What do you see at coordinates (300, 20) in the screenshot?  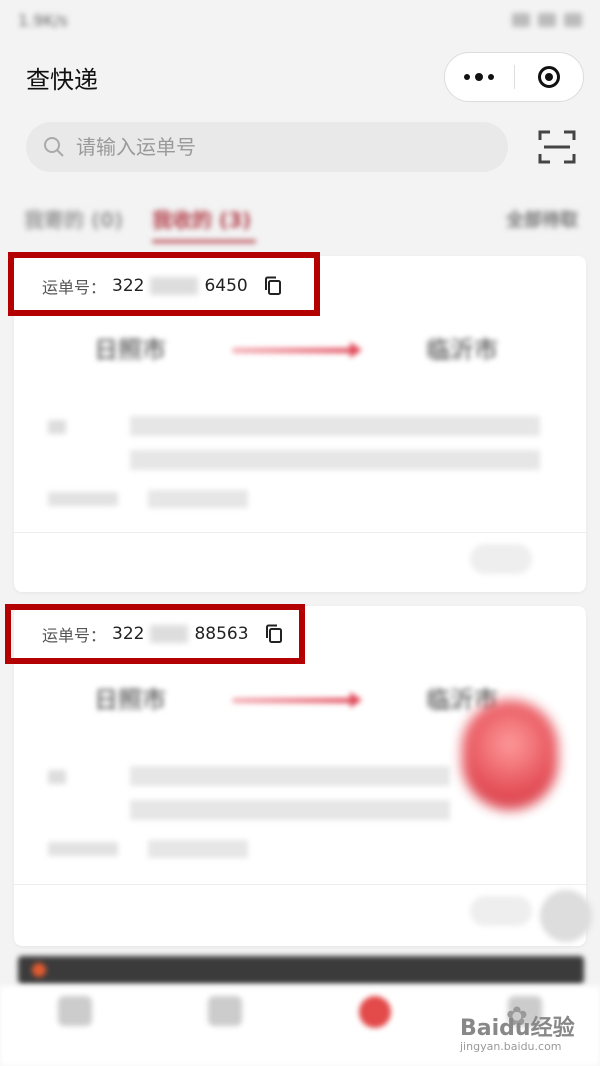 I see `status-bar: 1.9K/s` at bounding box center [300, 20].